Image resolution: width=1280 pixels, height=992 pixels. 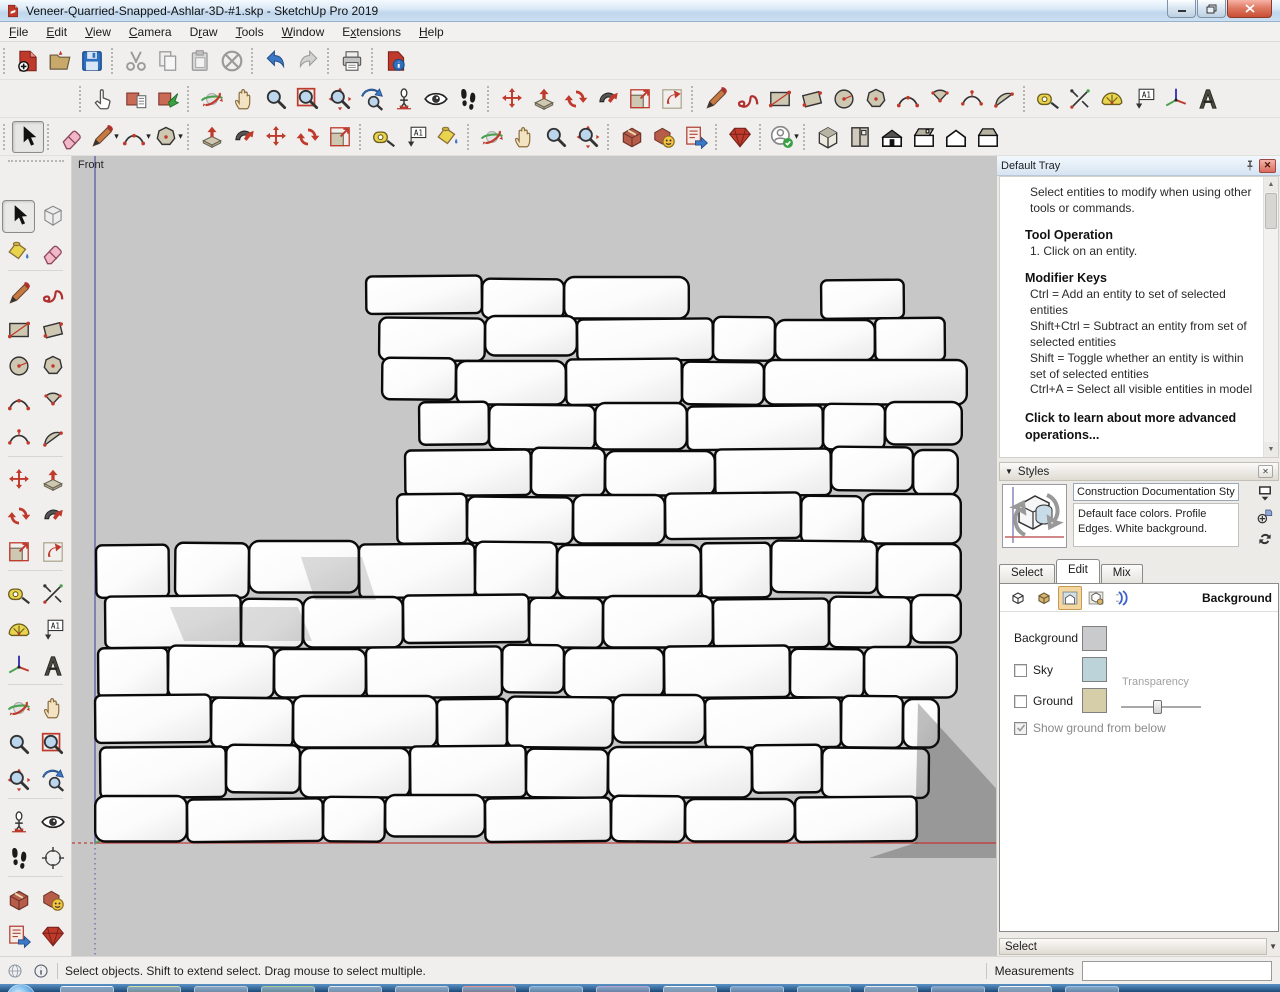 I want to click on watermark-settings-icon, so click(x=1096, y=598).